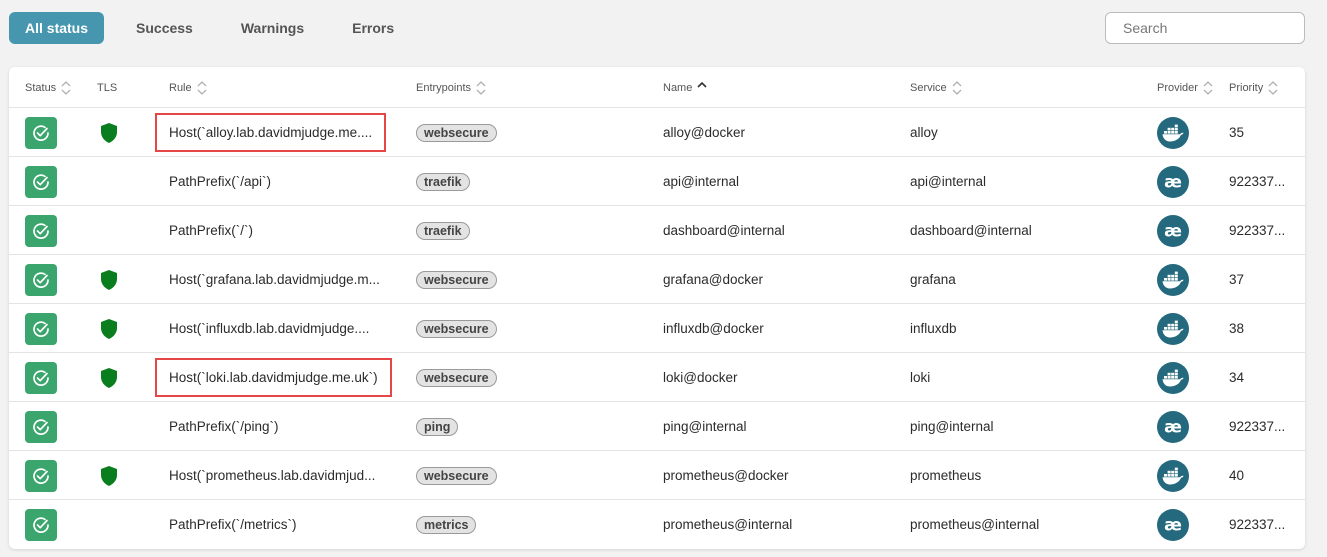 The image size is (1327, 557). What do you see at coordinates (924, 132) in the screenshot?
I see `service-name: alloy` at bounding box center [924, 132].